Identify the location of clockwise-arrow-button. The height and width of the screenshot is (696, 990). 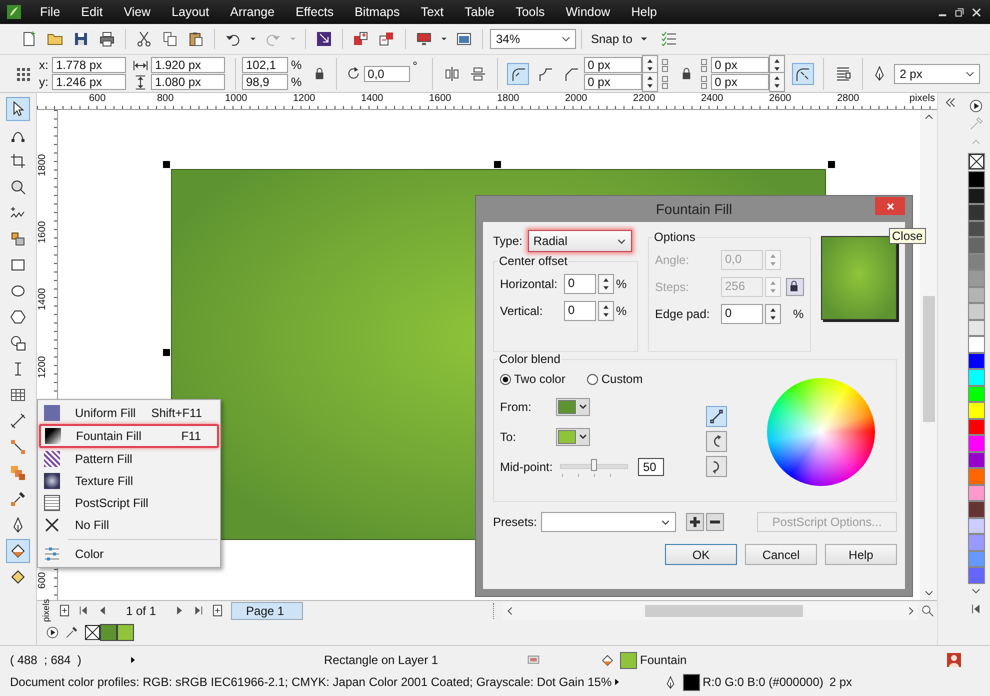
(716, 466).